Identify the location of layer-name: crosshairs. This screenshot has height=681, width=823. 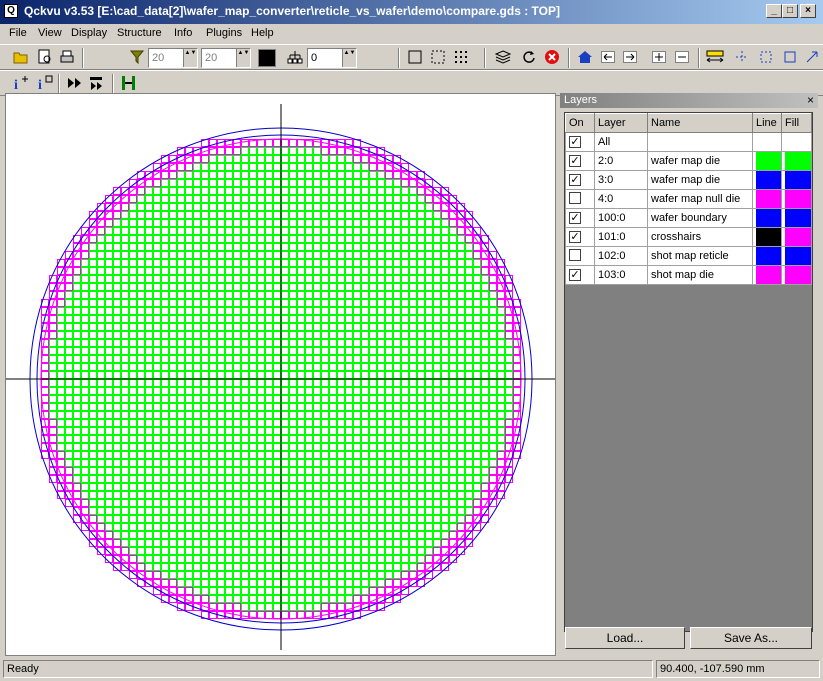
(700, 237).